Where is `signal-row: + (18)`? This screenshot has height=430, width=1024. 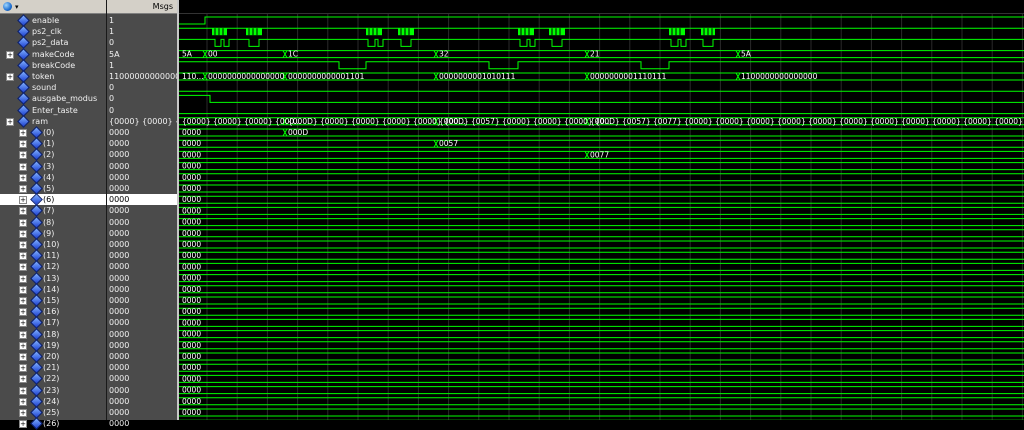
signal-row: + (18) is located at coordinates (53, 334).